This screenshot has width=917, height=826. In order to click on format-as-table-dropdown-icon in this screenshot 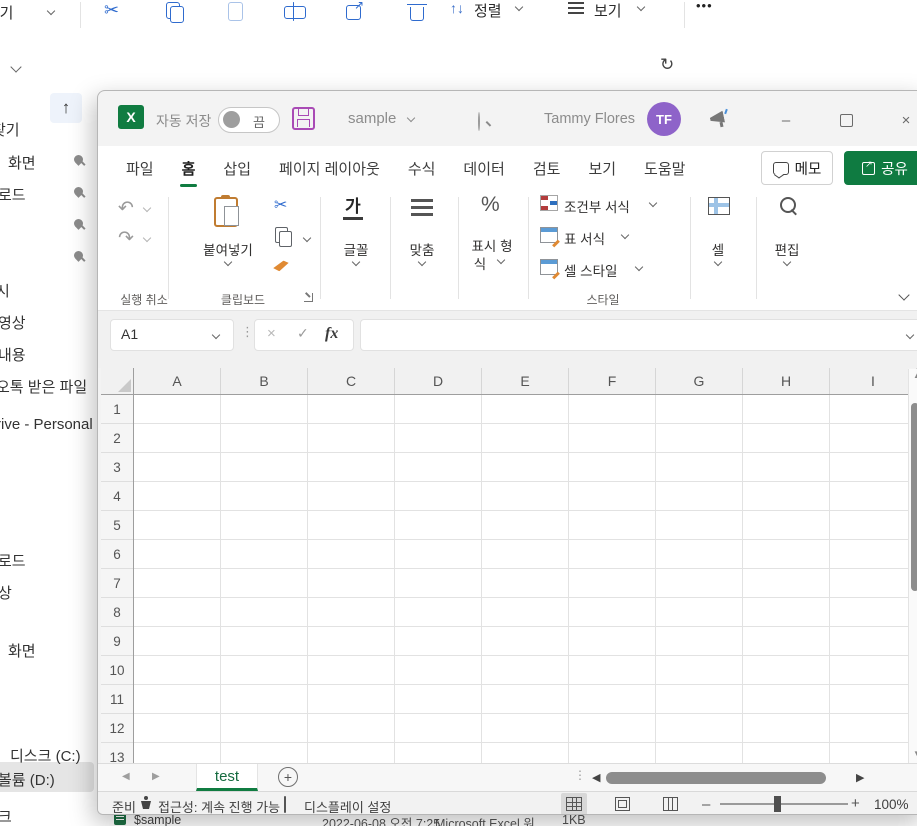, I will do `click(625, 235)`.